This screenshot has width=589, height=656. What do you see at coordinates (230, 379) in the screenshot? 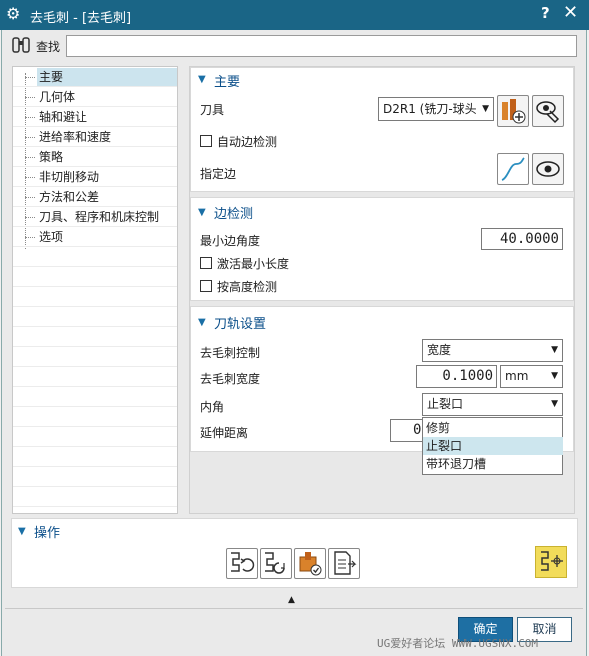
I see `deburr-width-label: 去毛刺宽度` at bounding box center [230, 379].